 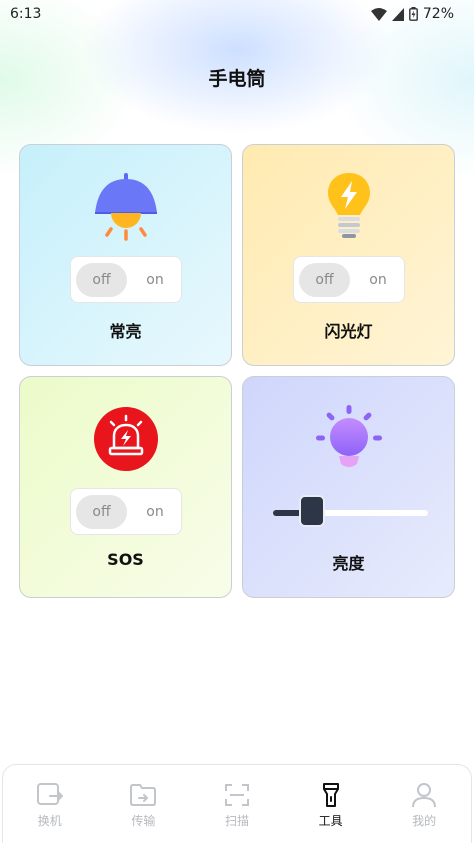 I want to click on card-brightness: 亮度, so click(x=348, y=487).